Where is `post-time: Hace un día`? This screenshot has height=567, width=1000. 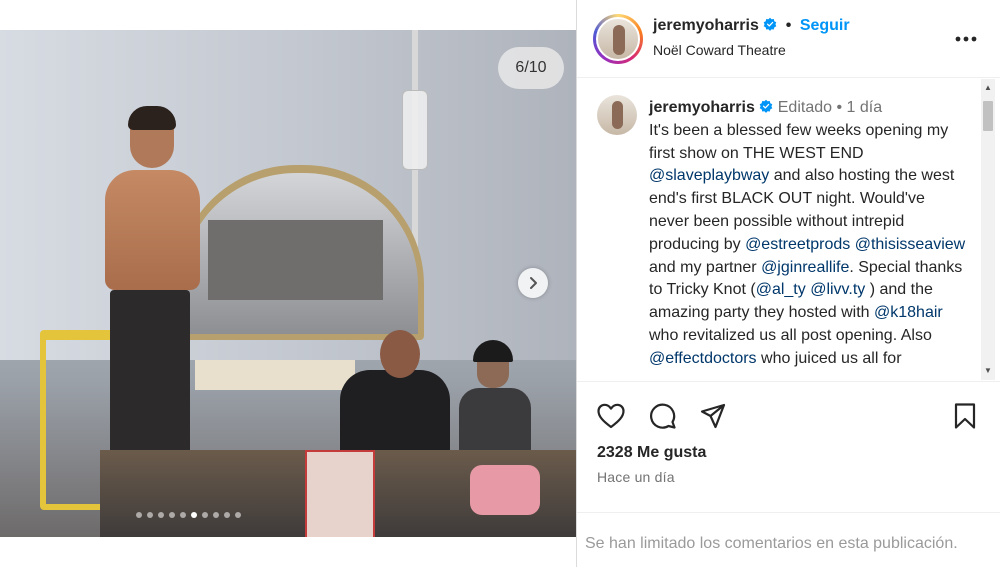
post-time: Hace un día is located at coordinates (636, 477).